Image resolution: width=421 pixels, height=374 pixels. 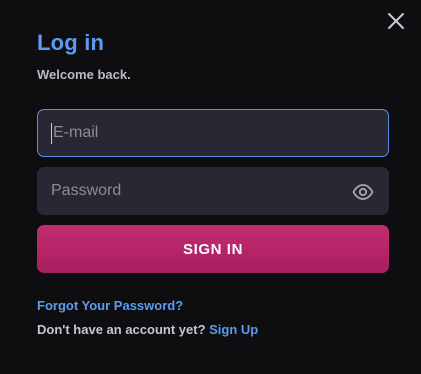 What do you see at coordinates (213, 249) in the screenshot?
I see `sign-in-button: SIGN IN` at bounding box center [213, 249].